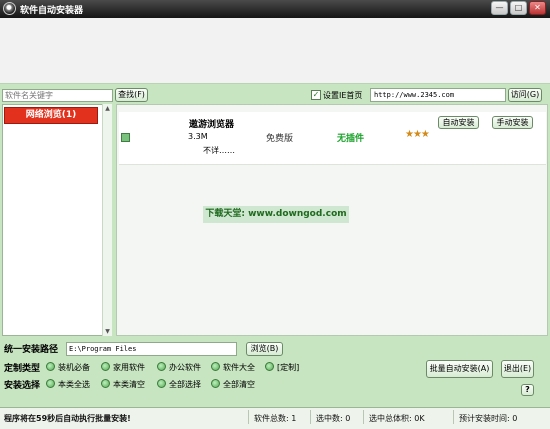  I want to click on radio-clear-all-icon, so click(215, 383).